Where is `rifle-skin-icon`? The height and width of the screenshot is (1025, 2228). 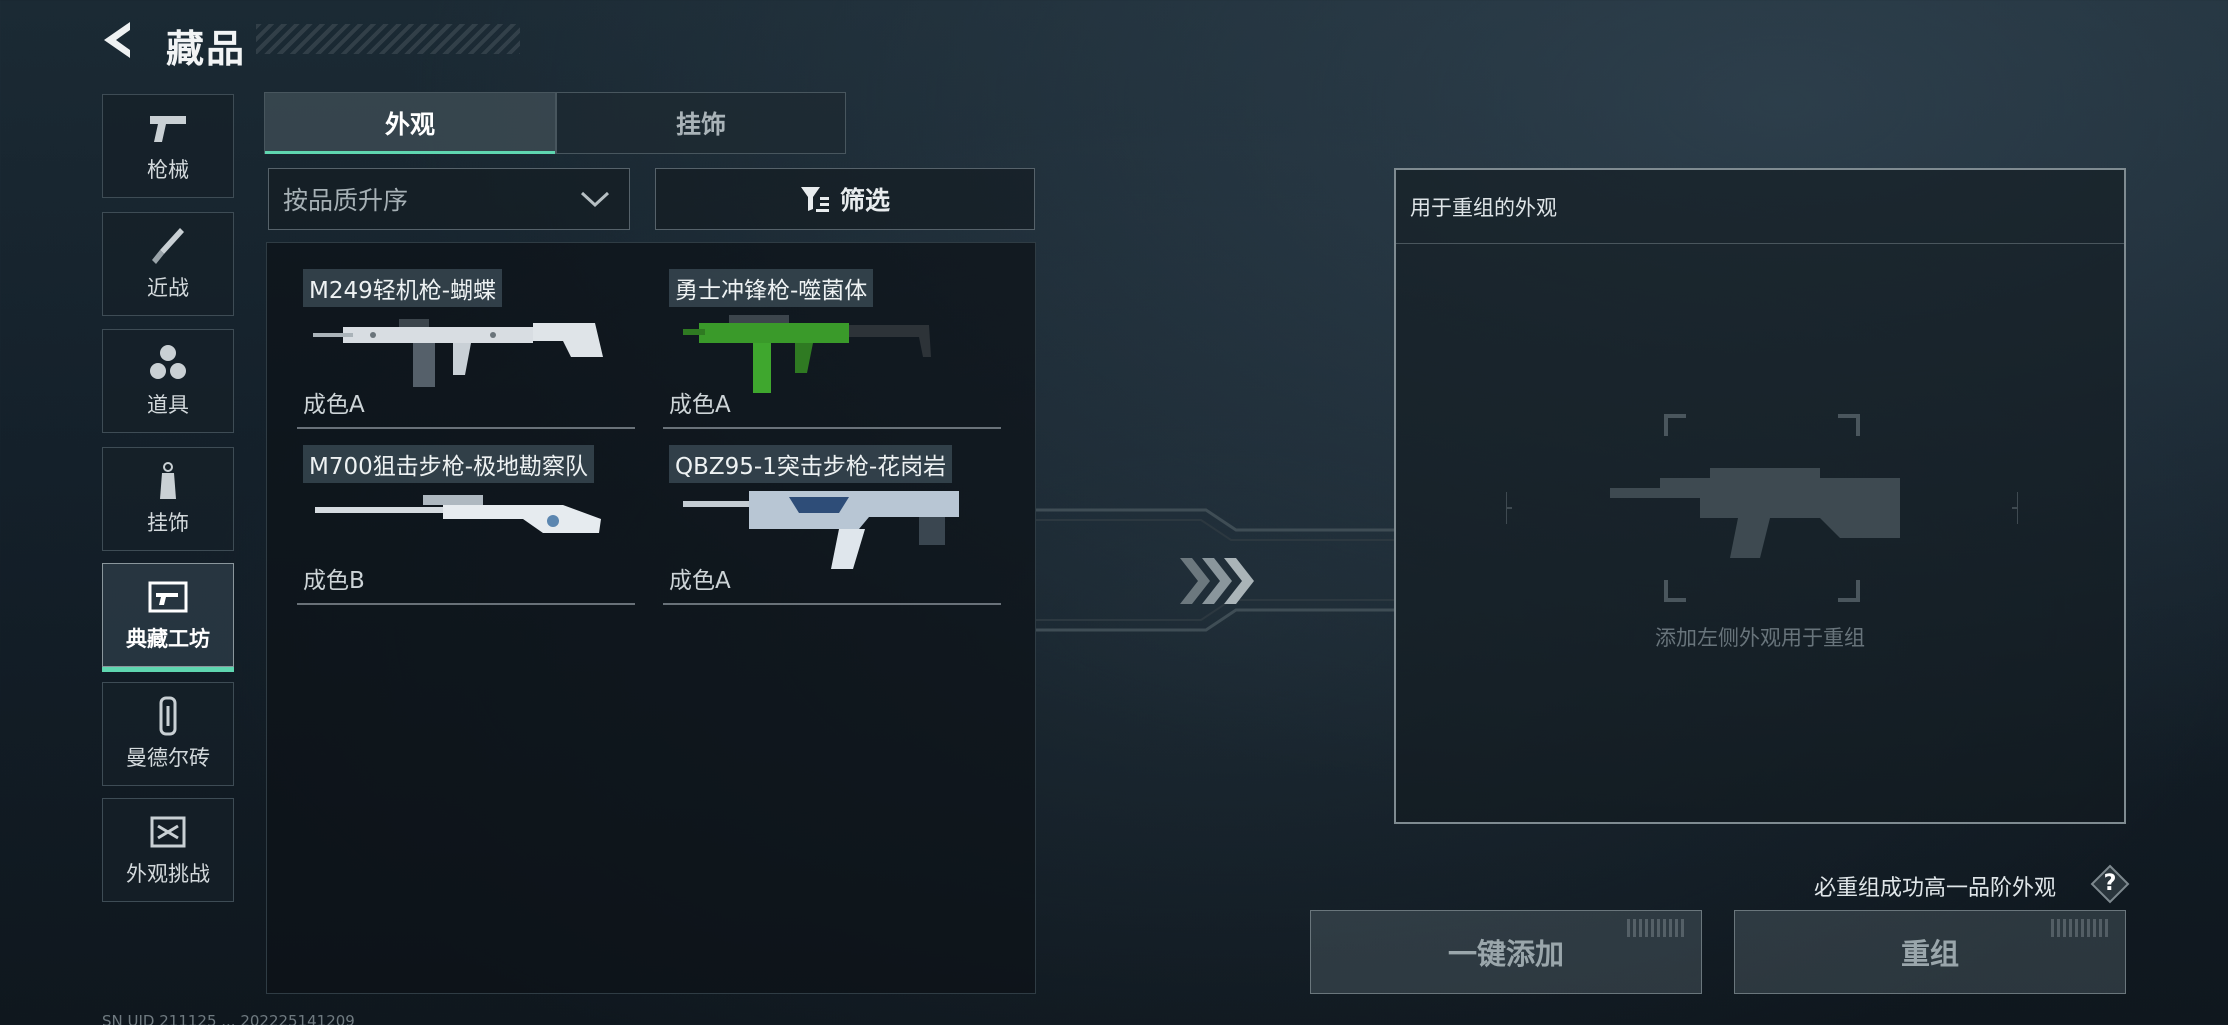 rifle-skin-icon is located at coordinates (821, 530).